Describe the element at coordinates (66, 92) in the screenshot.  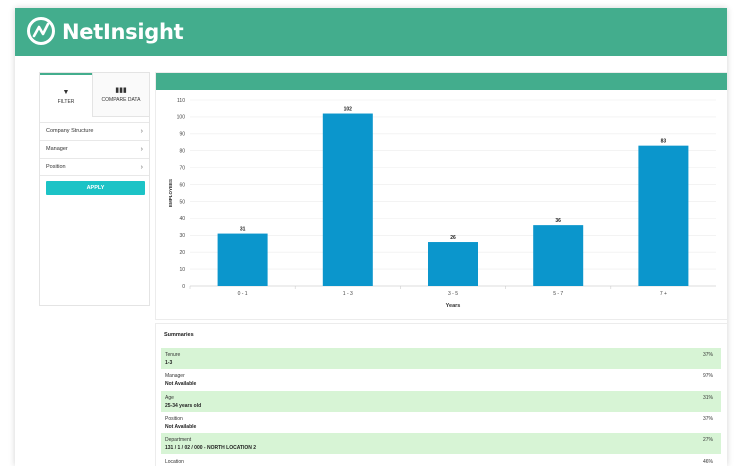
I see `filter-icon: ▼` at that location.